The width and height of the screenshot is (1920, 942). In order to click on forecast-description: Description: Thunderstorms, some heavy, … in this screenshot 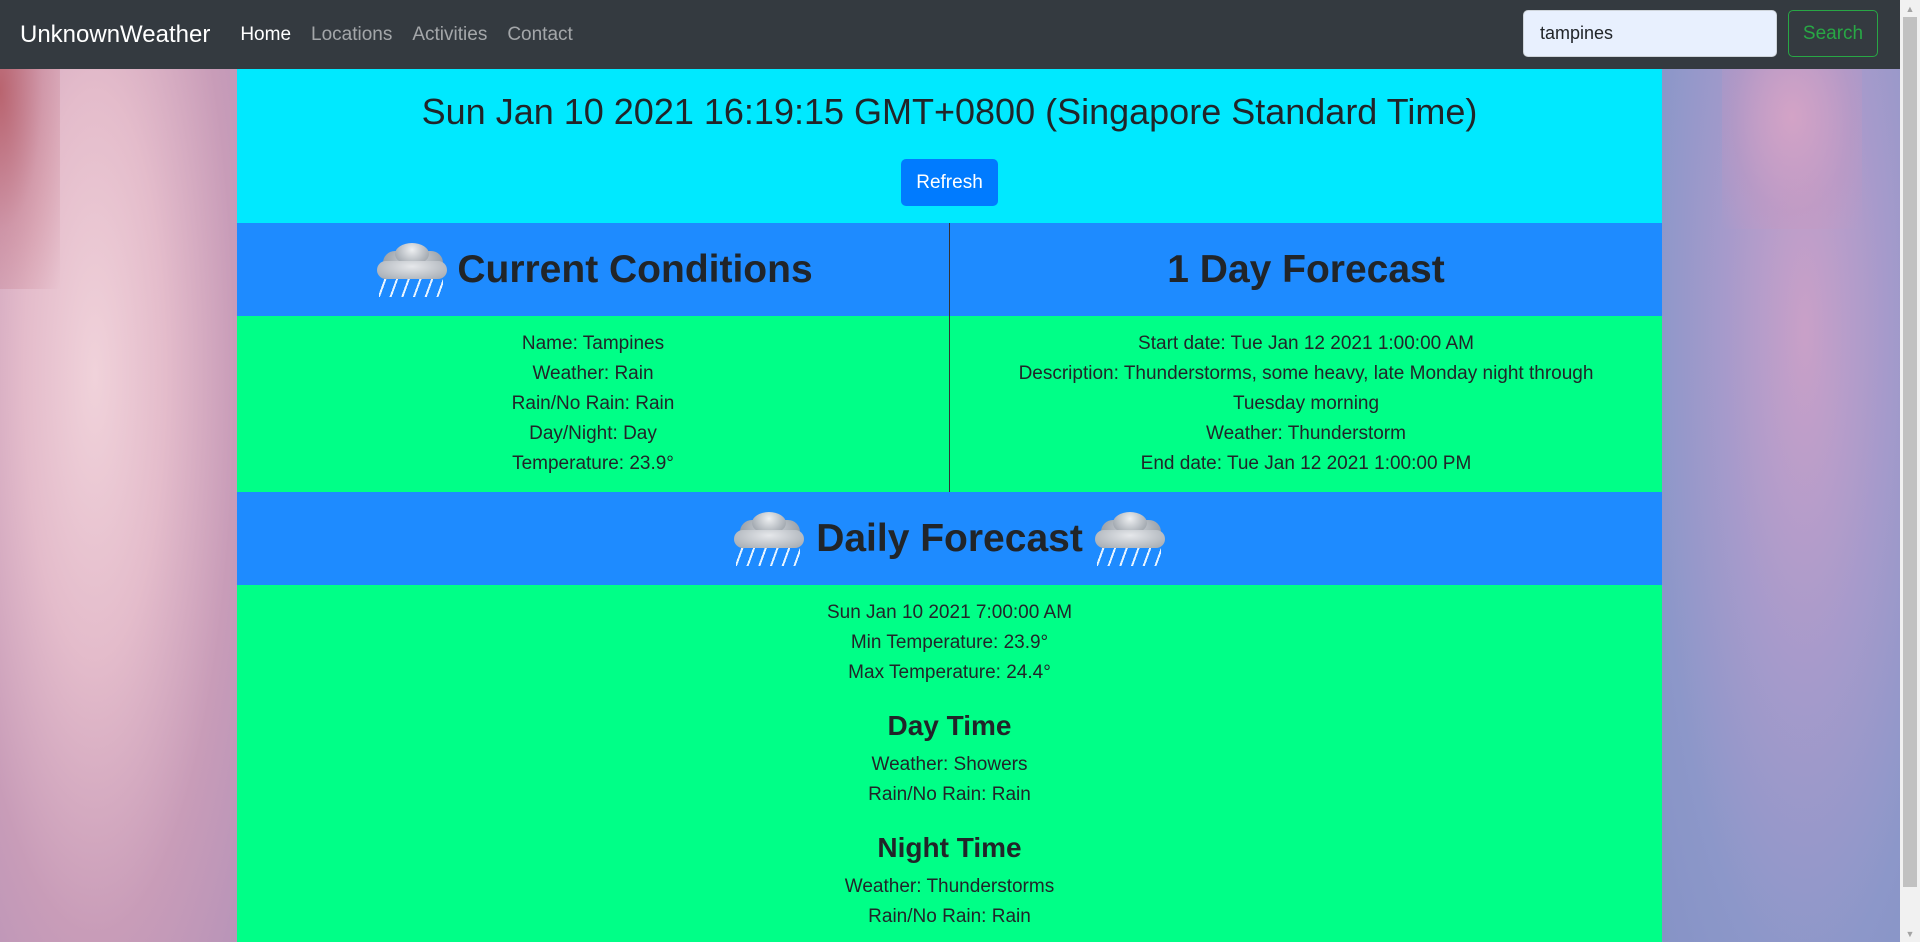, I will do `click(1306, 388)`.